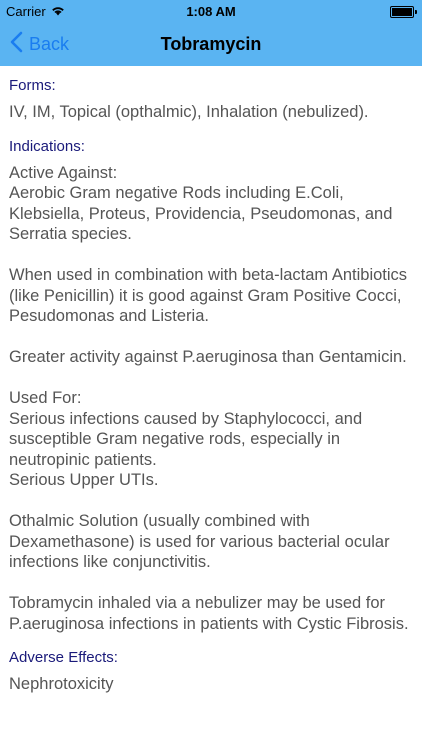  I want to click on indications-header: Indications:, so click(47, 146).